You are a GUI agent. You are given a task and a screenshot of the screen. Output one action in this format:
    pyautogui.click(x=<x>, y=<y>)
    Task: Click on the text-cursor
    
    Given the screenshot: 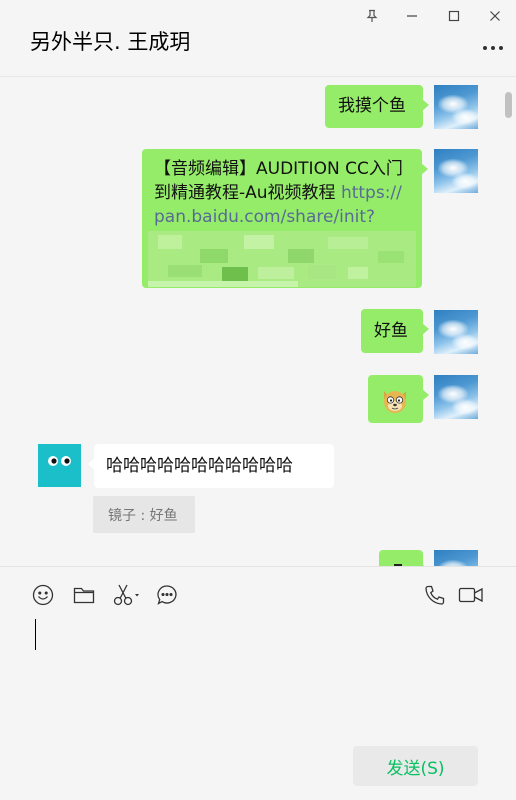 What is the action you would take?
    pyautogui.click(x=35, y=634)
    